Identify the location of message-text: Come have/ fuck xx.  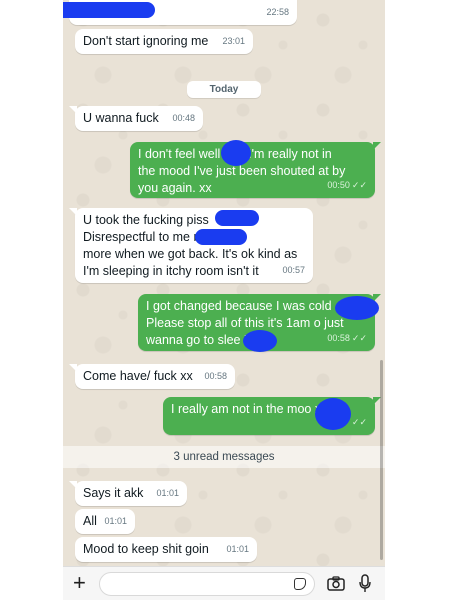
(138, 376).